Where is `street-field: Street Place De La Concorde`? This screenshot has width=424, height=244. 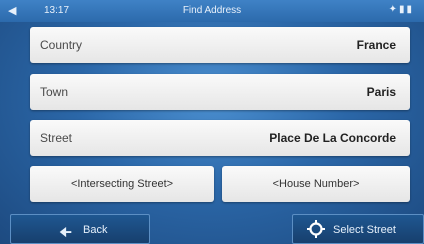
street-field: Street Place De La Concorde is located at coordinates (220, 138).